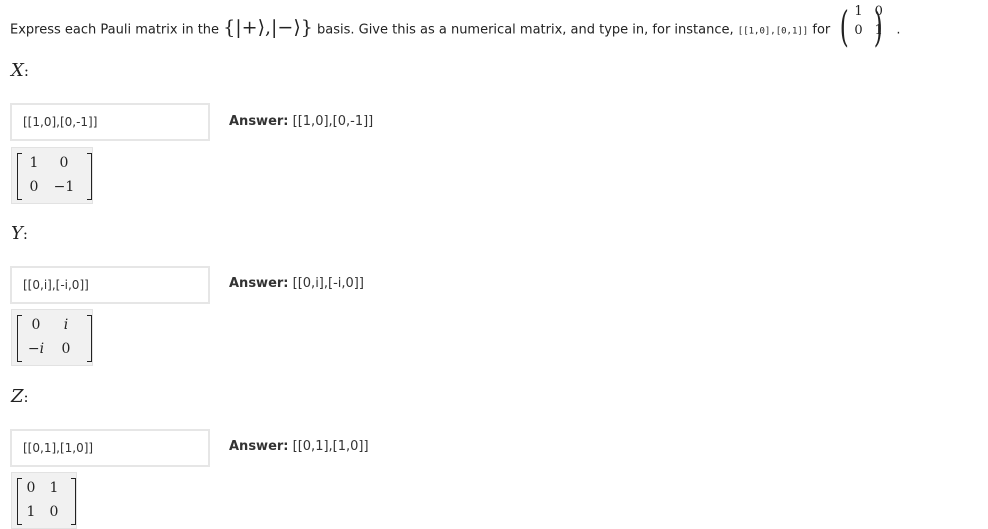  Describe the element at coordinates (52, 175) in the screenshot. I see `matrix-preview-x: 1 0 0 −1` at that location.